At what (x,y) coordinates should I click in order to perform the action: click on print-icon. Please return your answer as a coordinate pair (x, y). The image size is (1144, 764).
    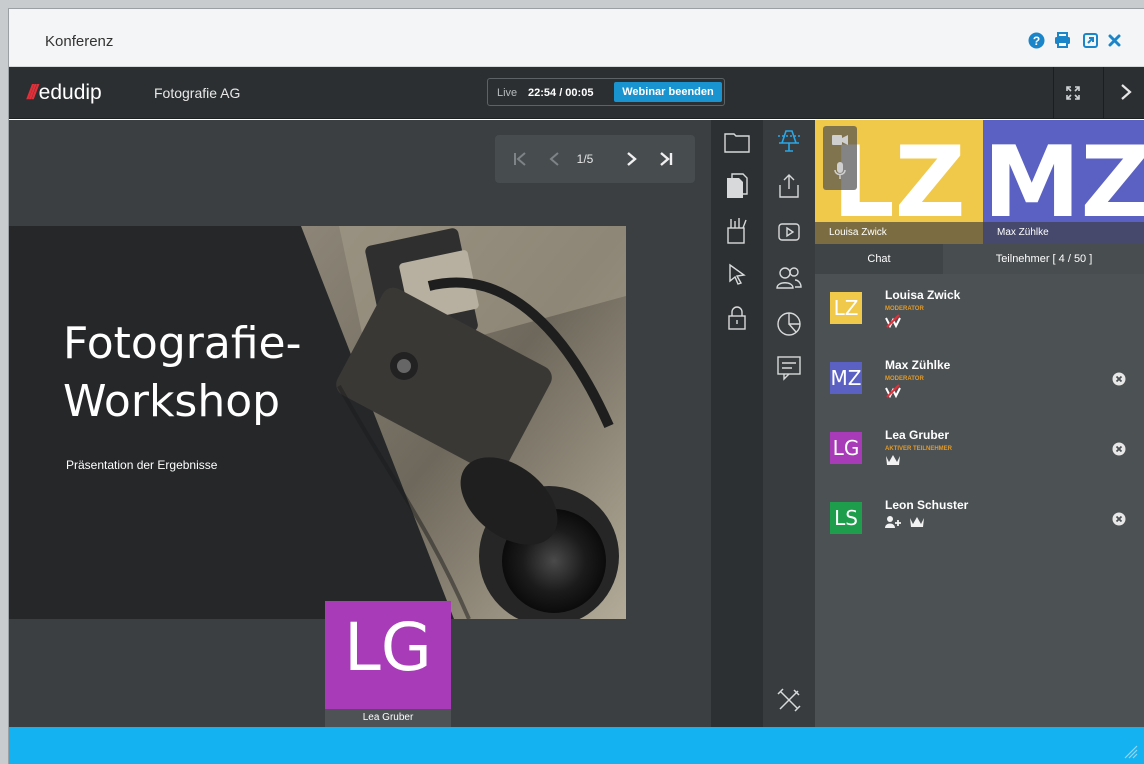
    Looking at the image, I should click on (1062, 40).